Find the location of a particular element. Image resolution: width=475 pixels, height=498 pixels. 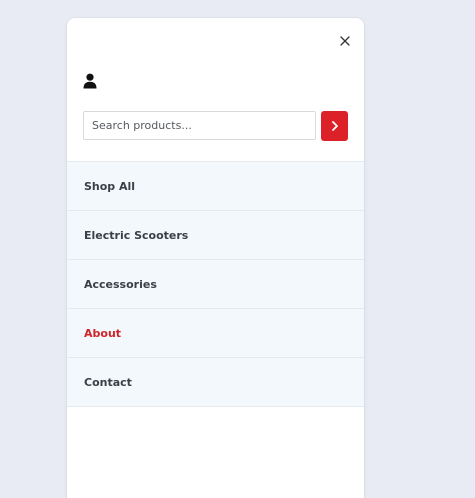

user-icon is located at coordinates (90, 81).